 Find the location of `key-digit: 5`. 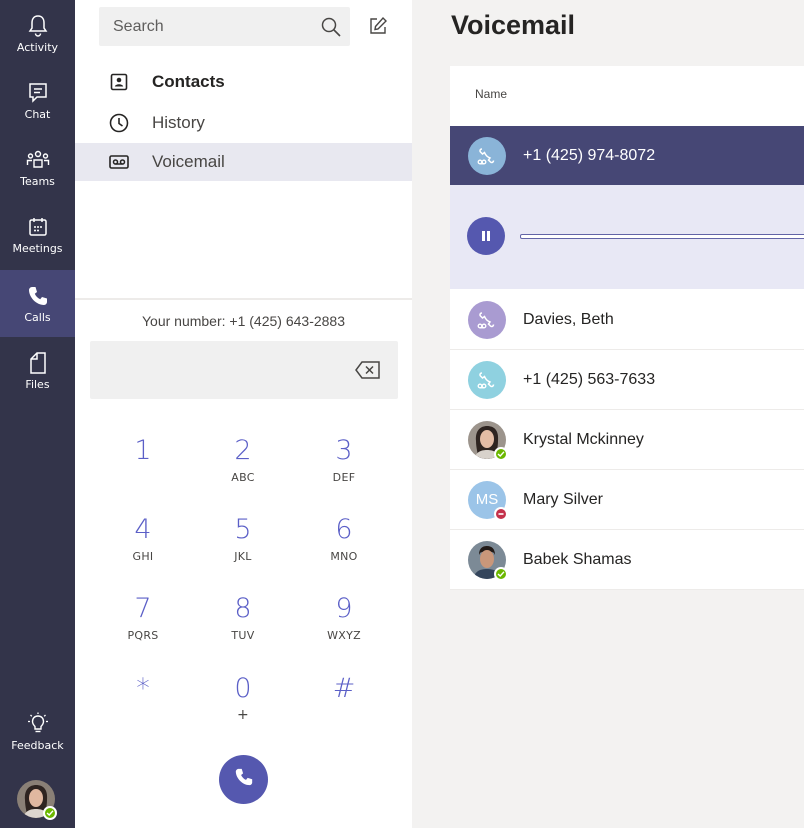

key-digit: 5 is located at coordinates (243, 529).